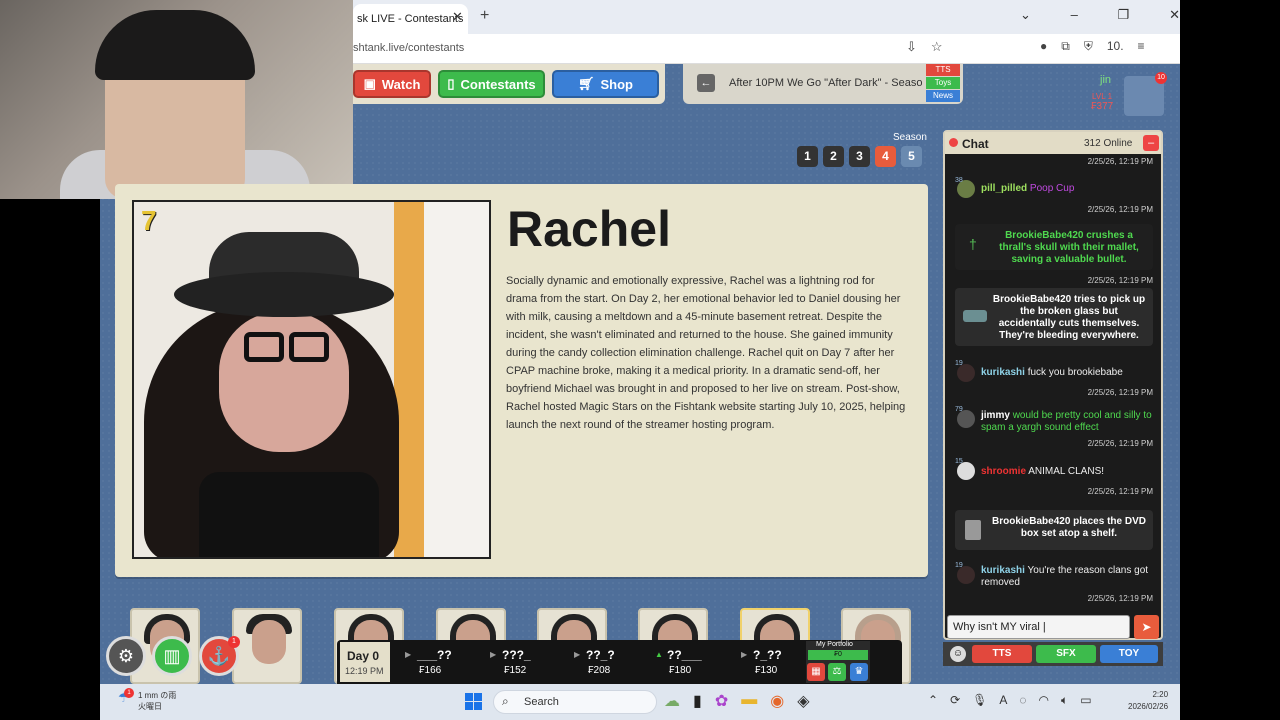 This screenshot has width=1280, height=720. I want to click on season-1-button: 1, so click(807, 156).